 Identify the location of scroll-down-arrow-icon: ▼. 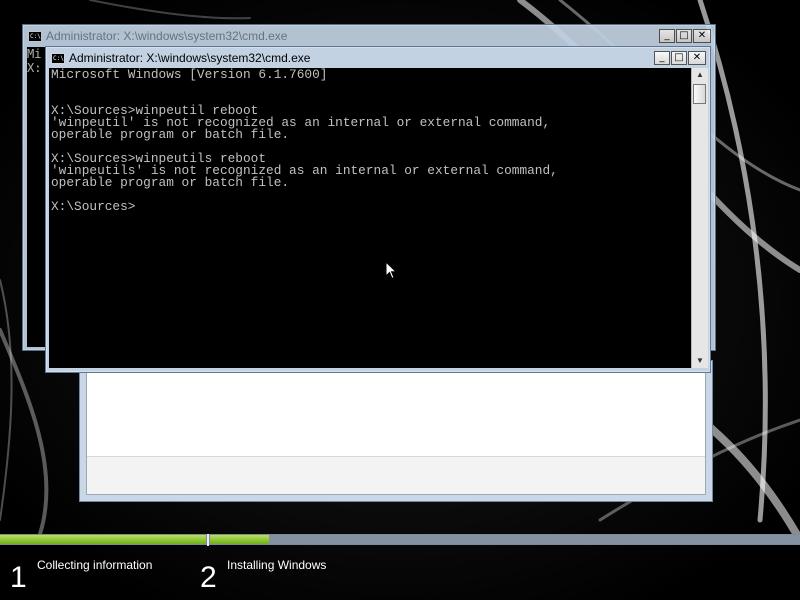
(700, 361).